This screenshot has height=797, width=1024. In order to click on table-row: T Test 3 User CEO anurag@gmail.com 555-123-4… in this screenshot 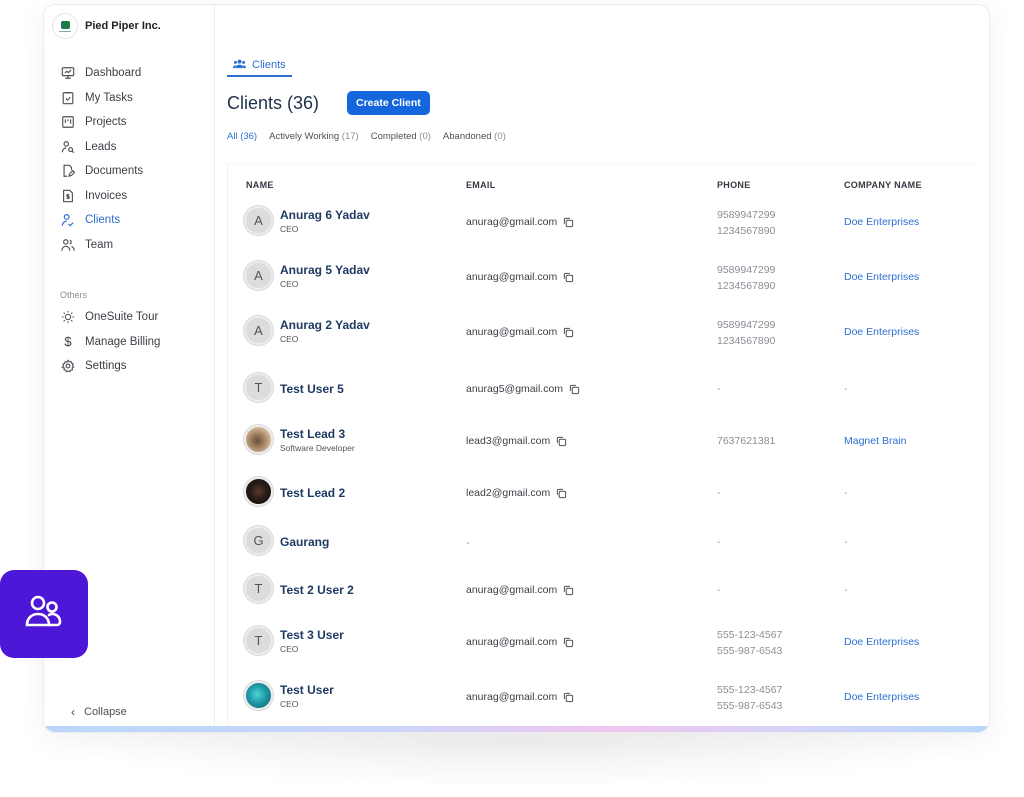, I will do `click(602, 642)`.